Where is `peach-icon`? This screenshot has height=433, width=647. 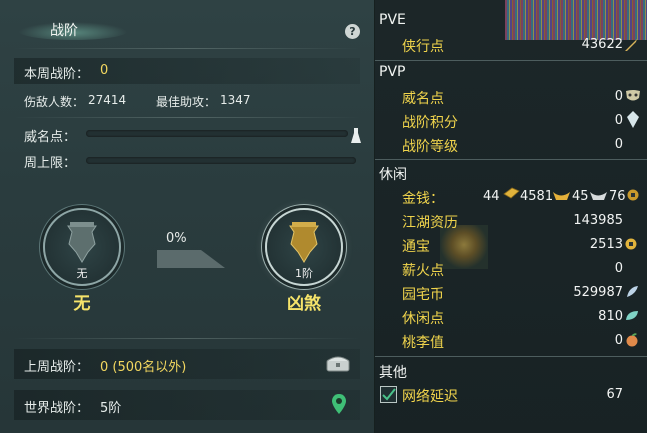 peach-icon is located at coordinates (632, 340).